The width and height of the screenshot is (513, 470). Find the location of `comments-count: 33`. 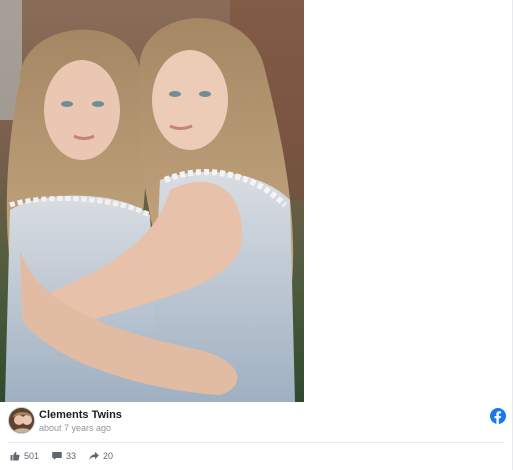

comments-count: 33 is located at coordinates (71, 456).